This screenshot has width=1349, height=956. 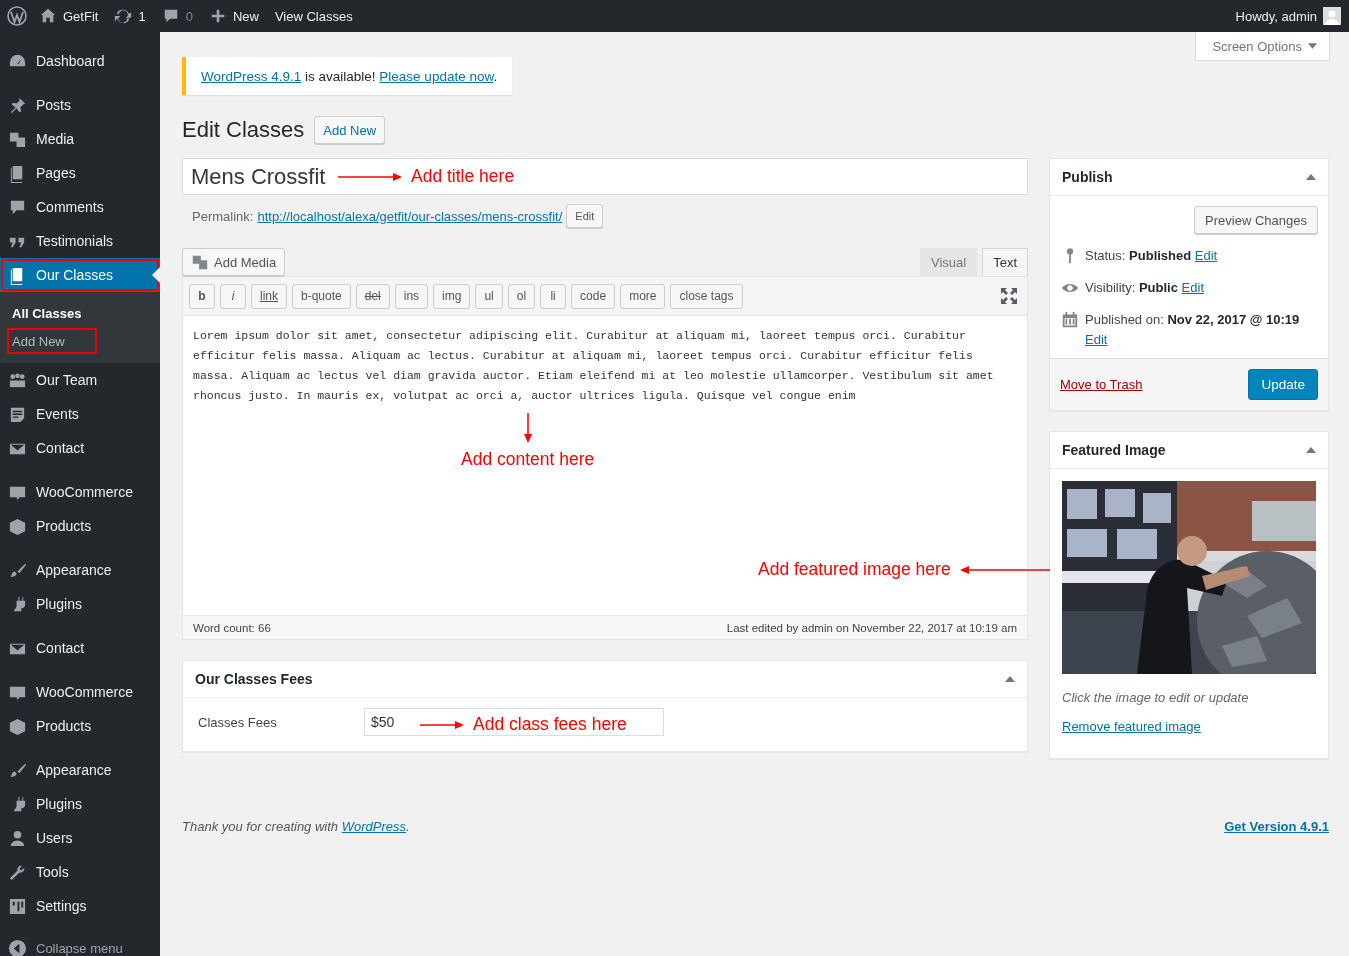 I want to click on page-title: Edit Classes, so click(x=243, y=130).